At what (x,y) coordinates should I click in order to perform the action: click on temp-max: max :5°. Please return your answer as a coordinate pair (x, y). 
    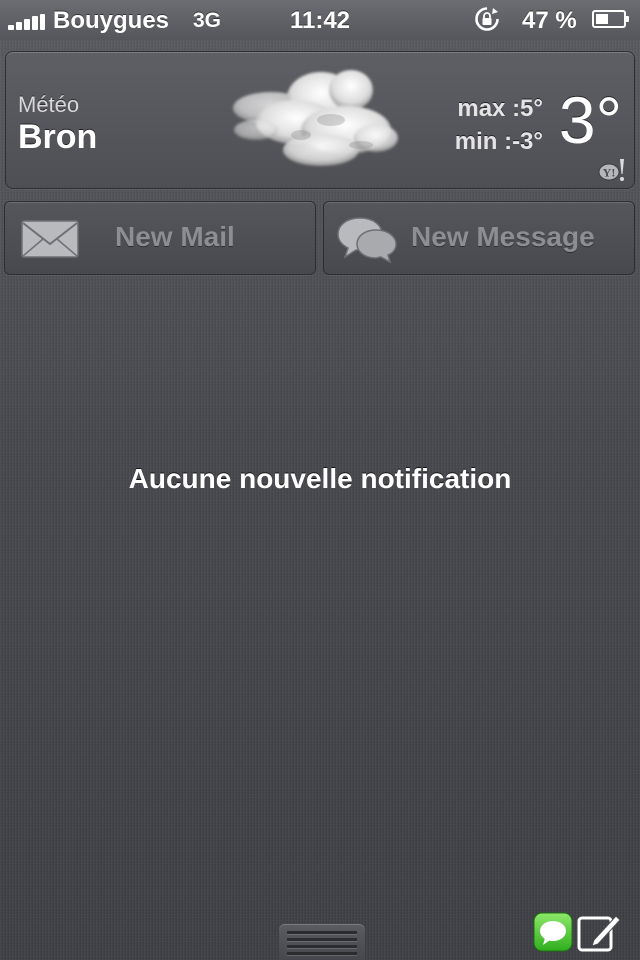
    Looking at the image, I should click on (500, 108).